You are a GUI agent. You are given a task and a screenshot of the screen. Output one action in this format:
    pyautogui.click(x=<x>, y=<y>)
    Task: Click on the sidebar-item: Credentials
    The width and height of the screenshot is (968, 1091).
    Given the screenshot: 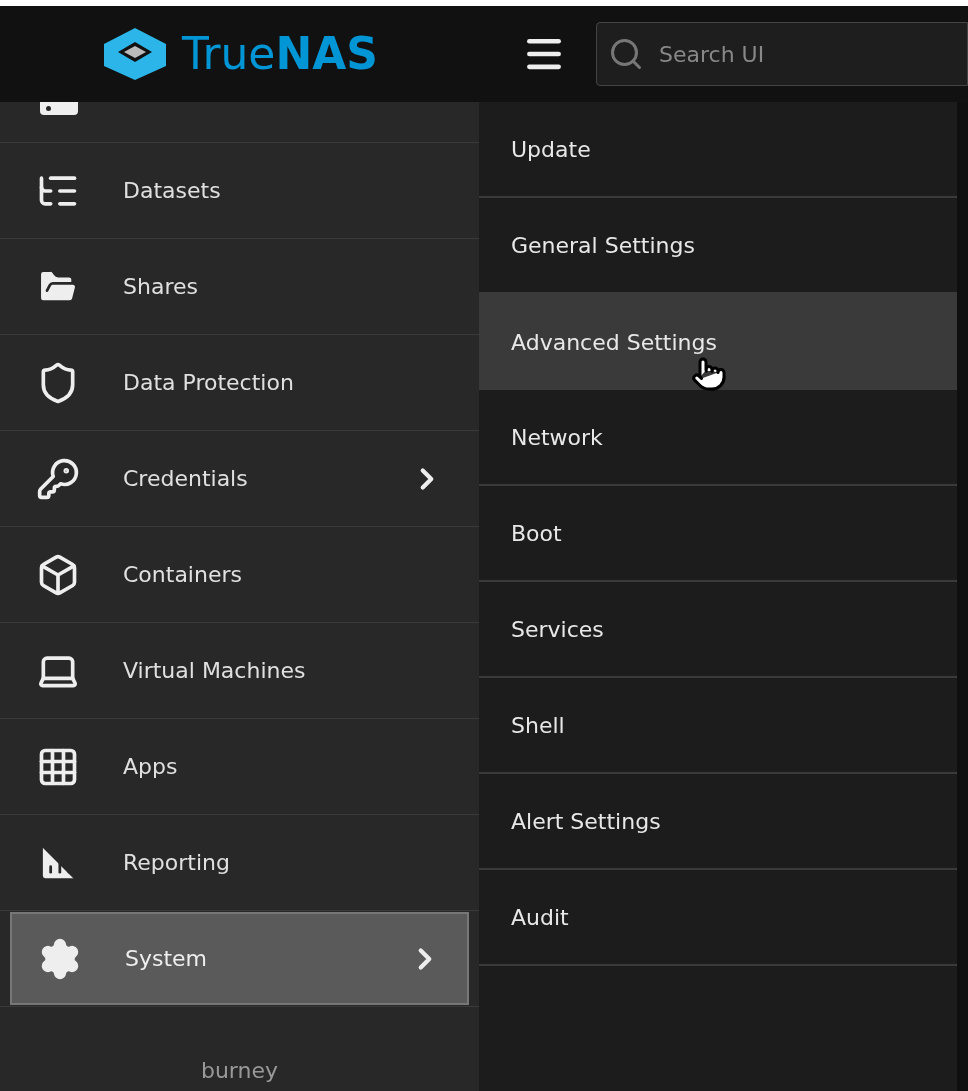 What is the action you would take?
    pyautogui.click(x=239, y=478)
    